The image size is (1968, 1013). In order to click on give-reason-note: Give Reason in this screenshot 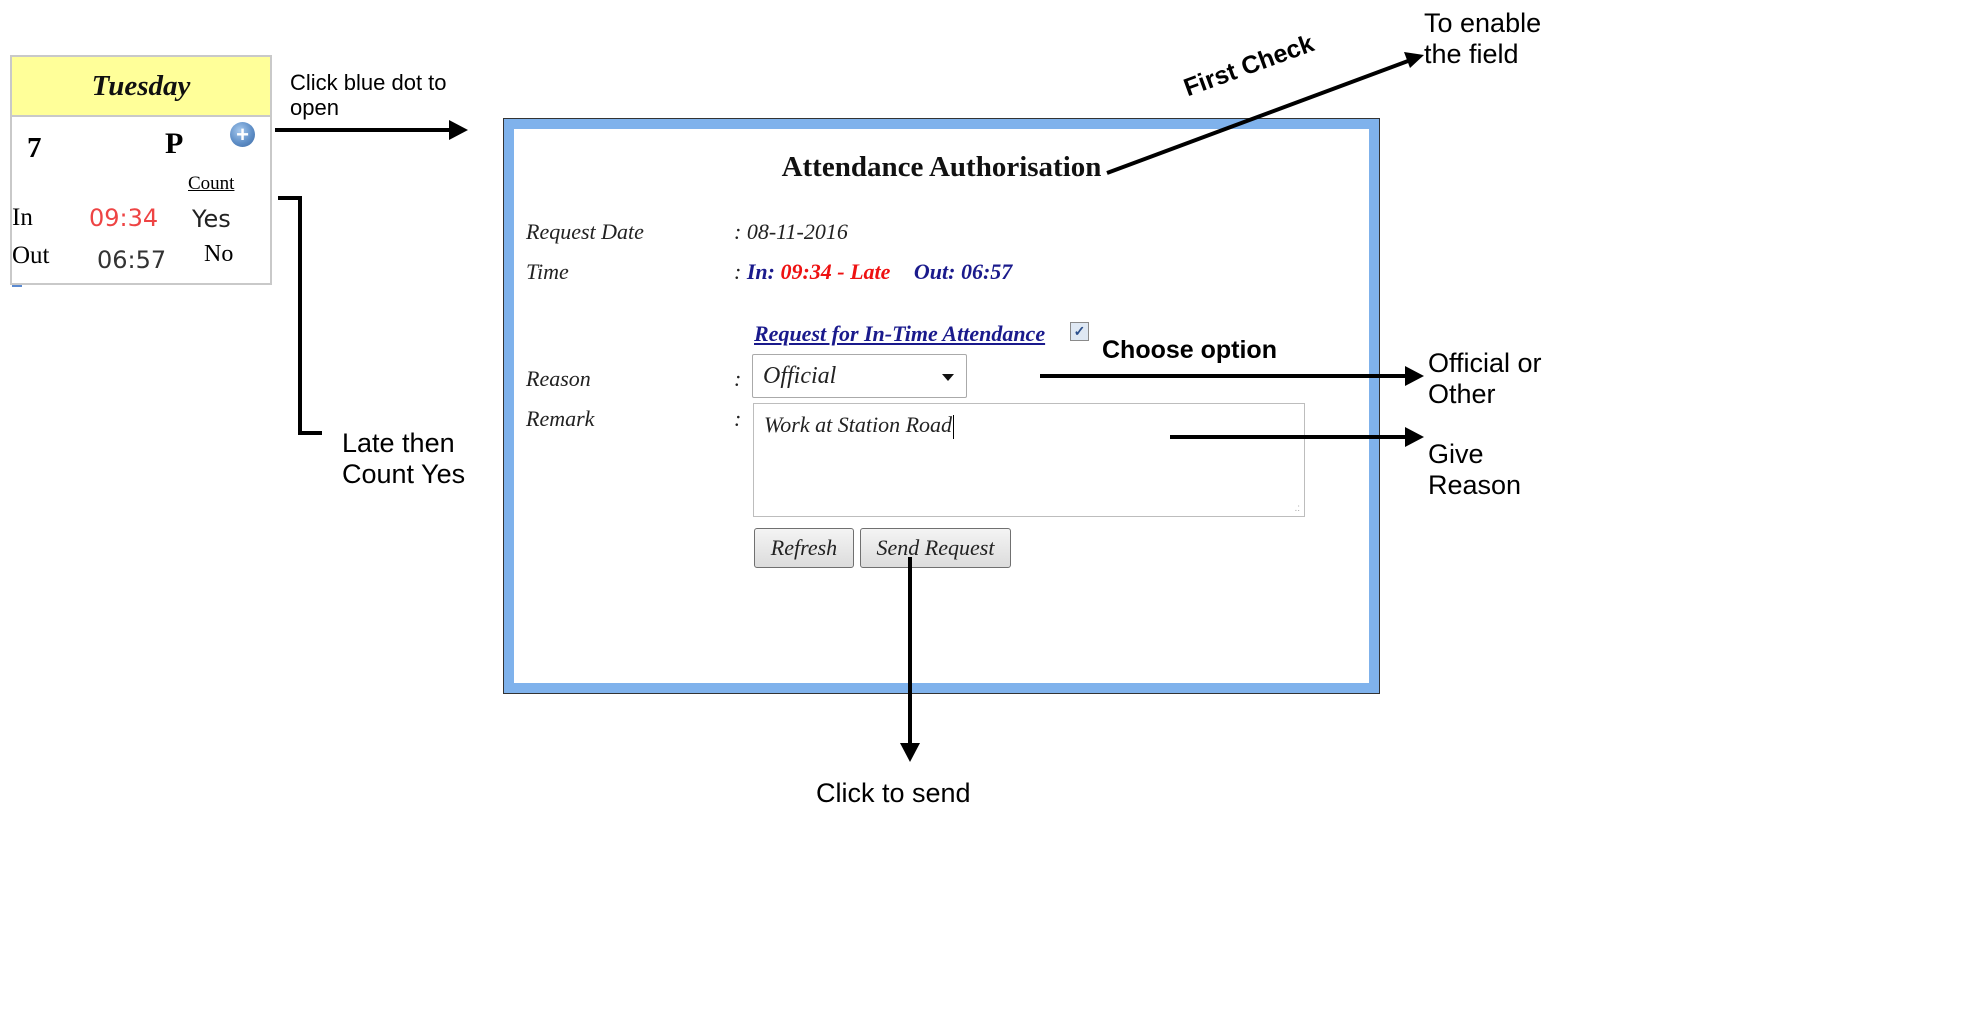, I will do `click(1475, 469)`.